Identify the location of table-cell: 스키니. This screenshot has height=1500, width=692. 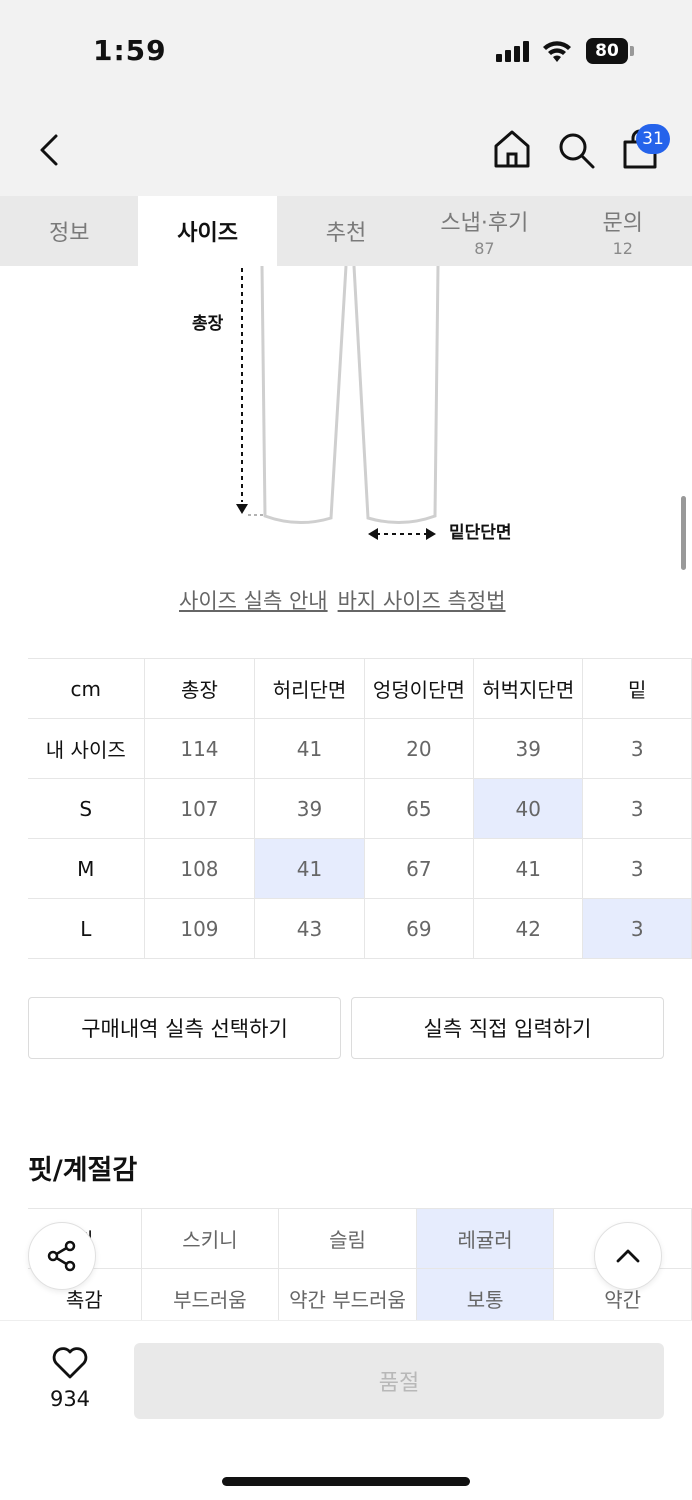
(210, 1238).